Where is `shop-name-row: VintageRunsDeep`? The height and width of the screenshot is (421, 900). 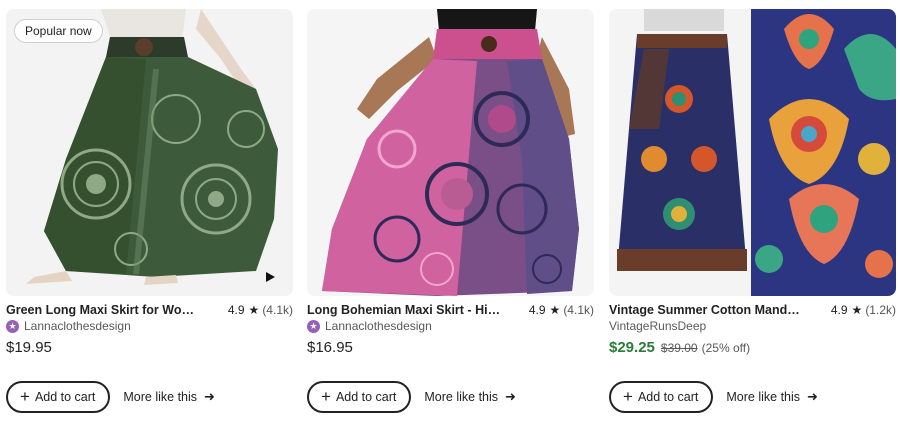
shop-name-row: VintageRunsDeep is located at coordinates (657, 326).